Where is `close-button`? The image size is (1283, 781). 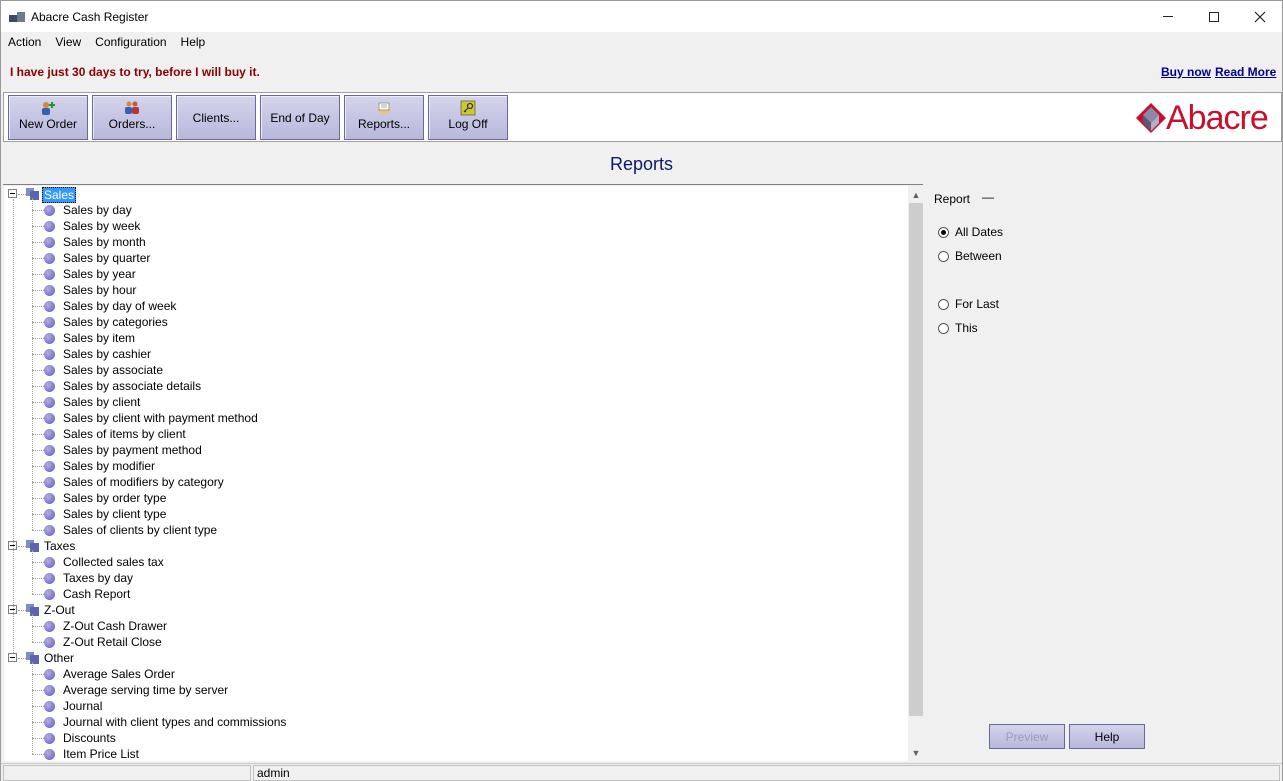 close-button is located at coordinates (1260, 16).